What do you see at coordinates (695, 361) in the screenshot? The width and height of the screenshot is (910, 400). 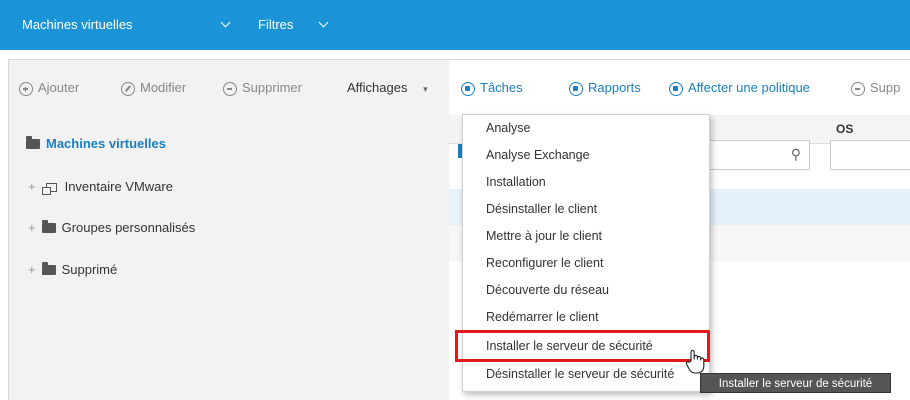 I see `hand-cursor-icon` at bounding box center [695, 361].